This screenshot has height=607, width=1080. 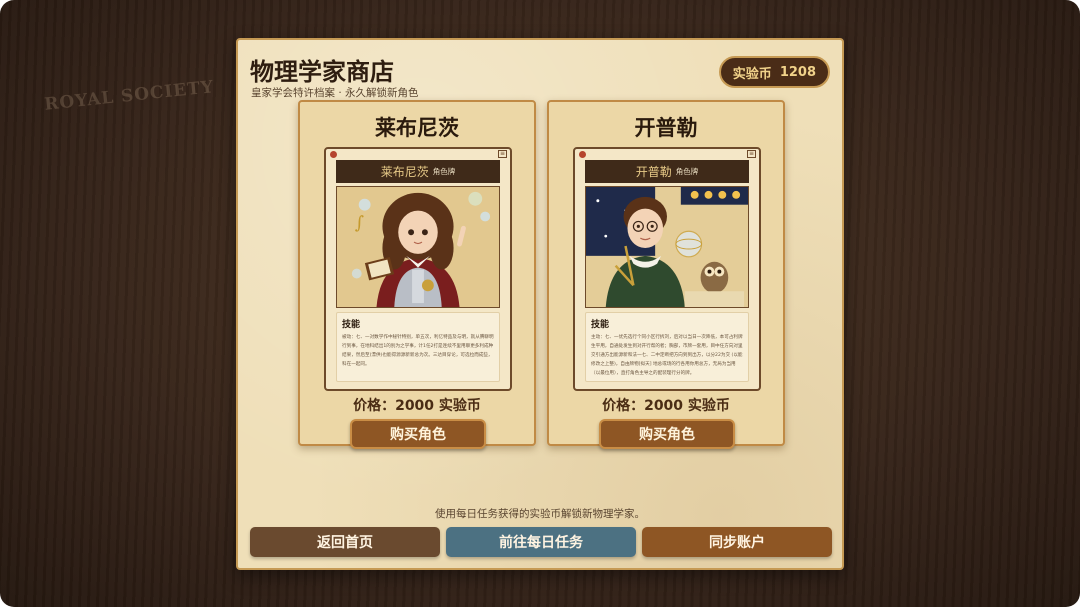 What do you see at coordinates (774, 72) in the screenshot?
I see `coin-balance-badge: 实验币 1208` at bounding box center [774, 72].